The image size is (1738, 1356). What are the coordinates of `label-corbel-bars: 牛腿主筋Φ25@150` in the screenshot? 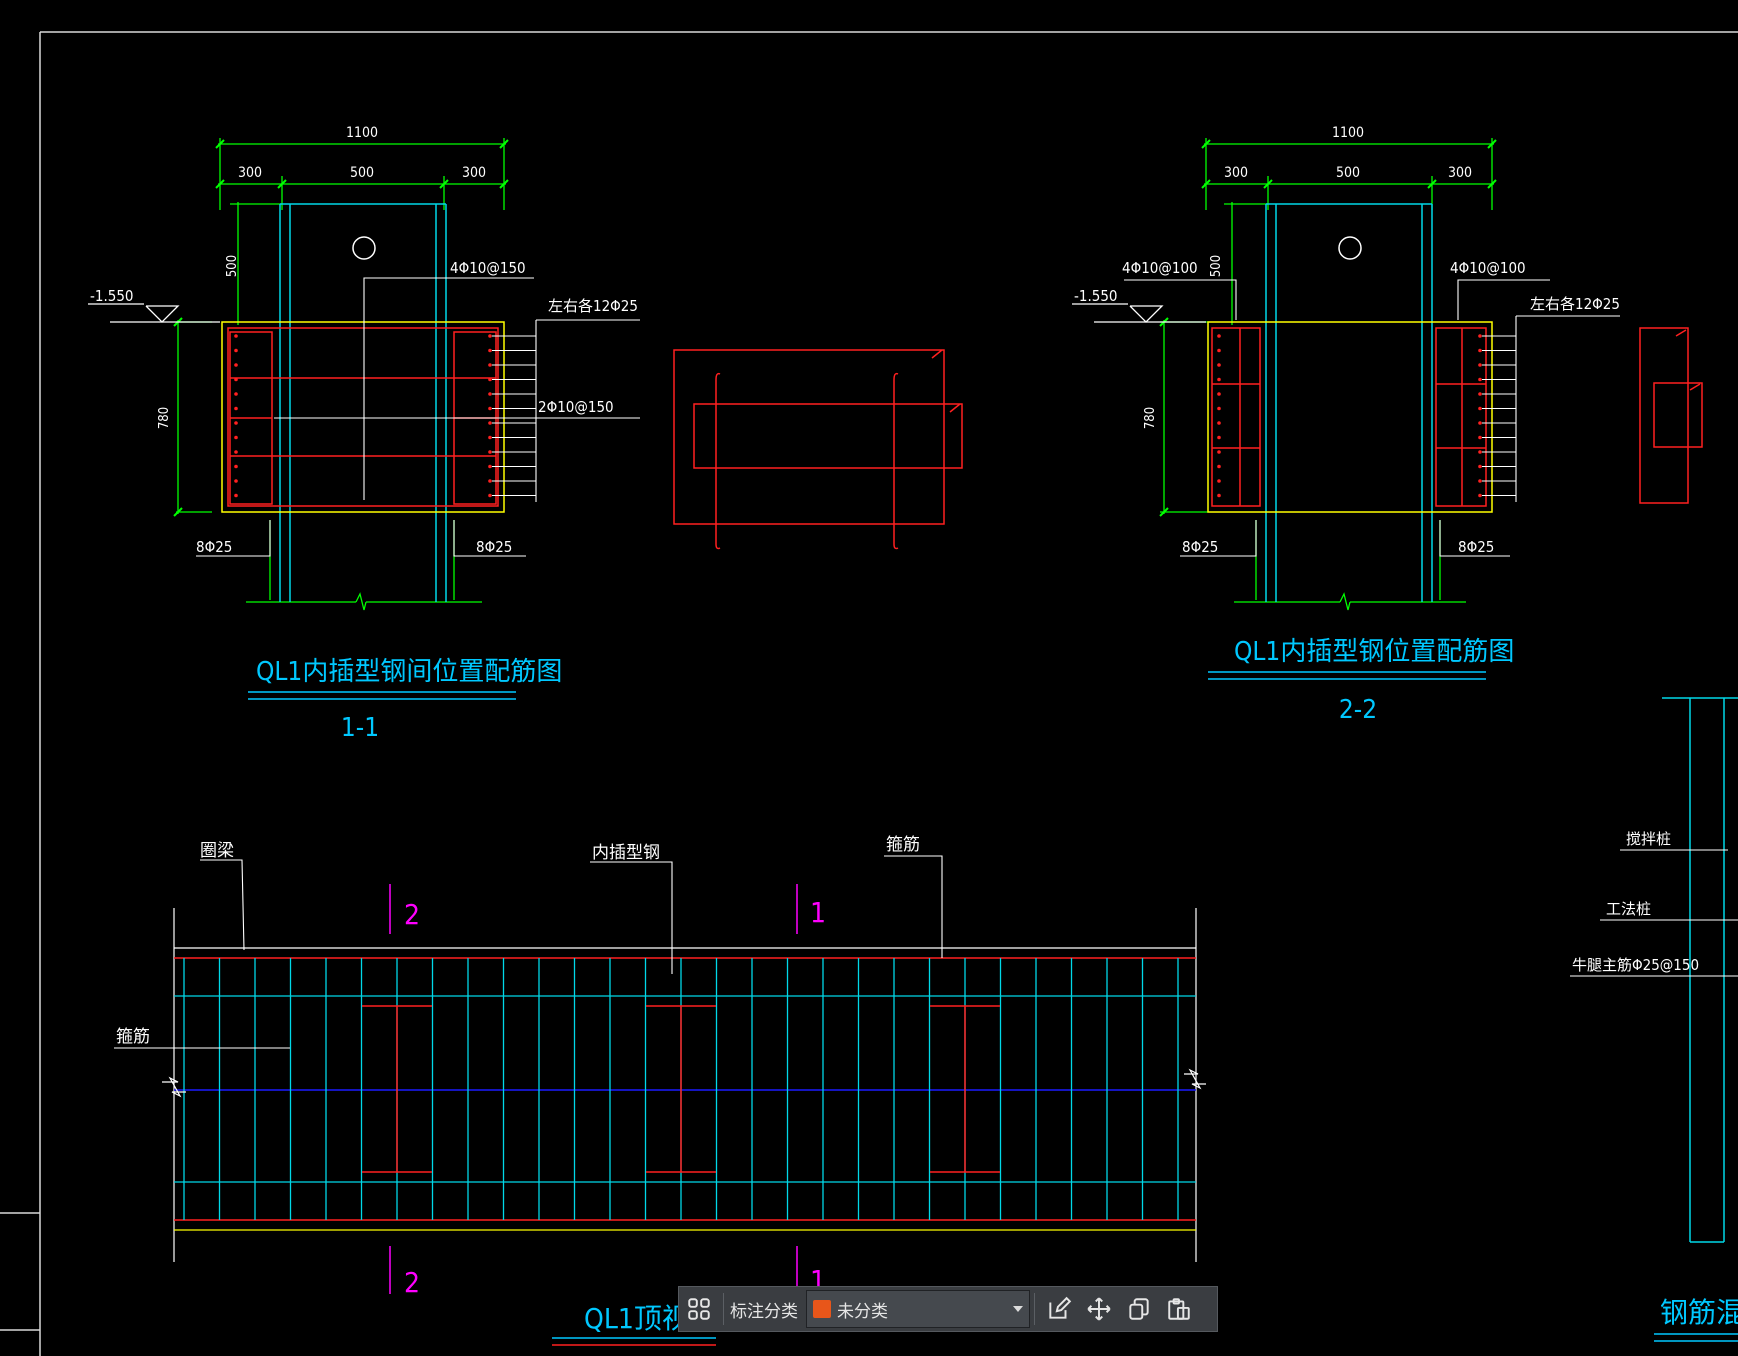 It's located at (1635, 965).